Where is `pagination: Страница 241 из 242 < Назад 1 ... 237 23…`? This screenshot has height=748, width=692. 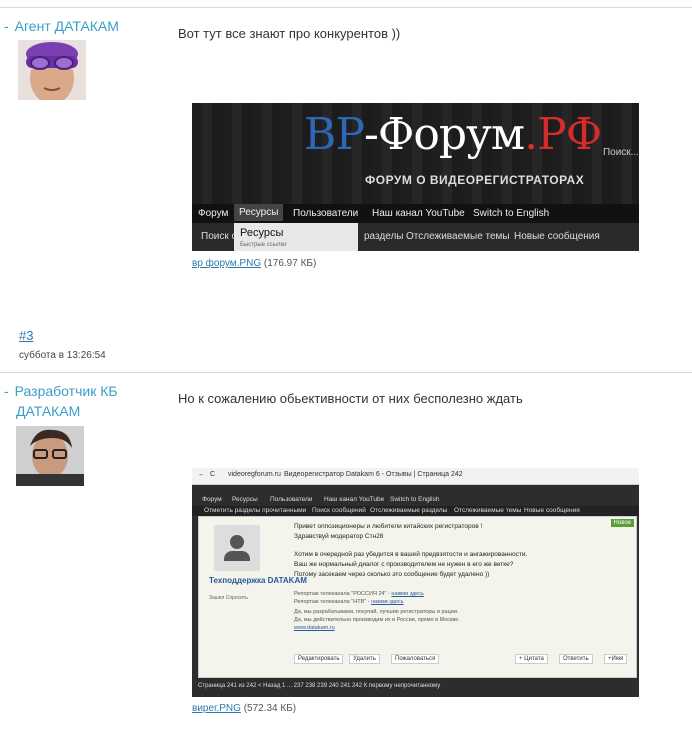
pagination: Страница 241 из 242 < Назад 1 ... 237 23… is located at coordinates (319, 686).